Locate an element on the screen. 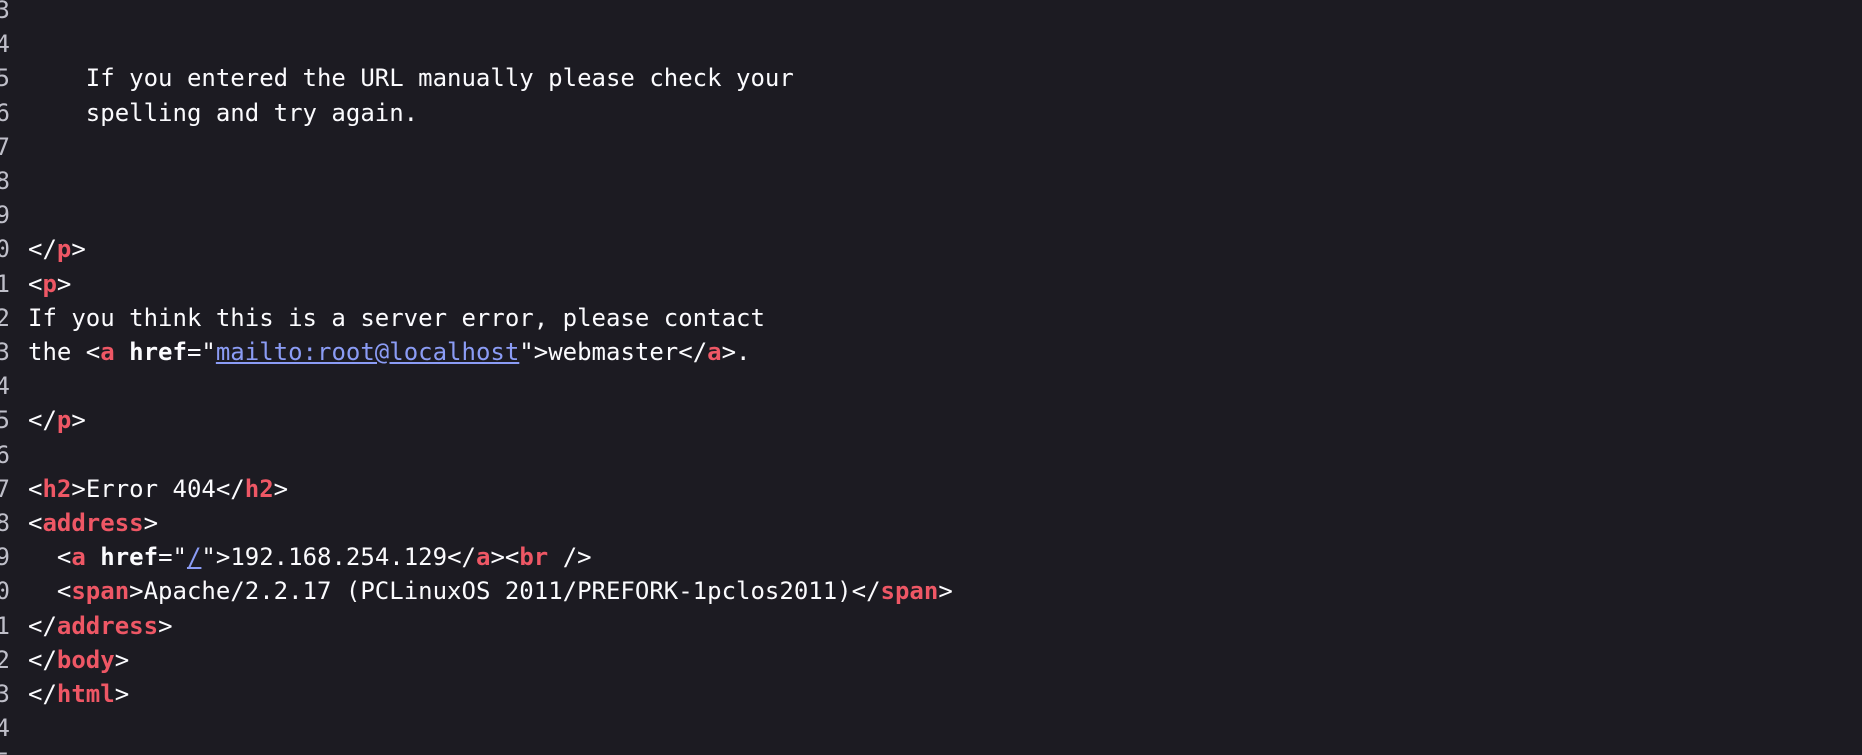  source-code: <p> is located at coordinates (49, 284).